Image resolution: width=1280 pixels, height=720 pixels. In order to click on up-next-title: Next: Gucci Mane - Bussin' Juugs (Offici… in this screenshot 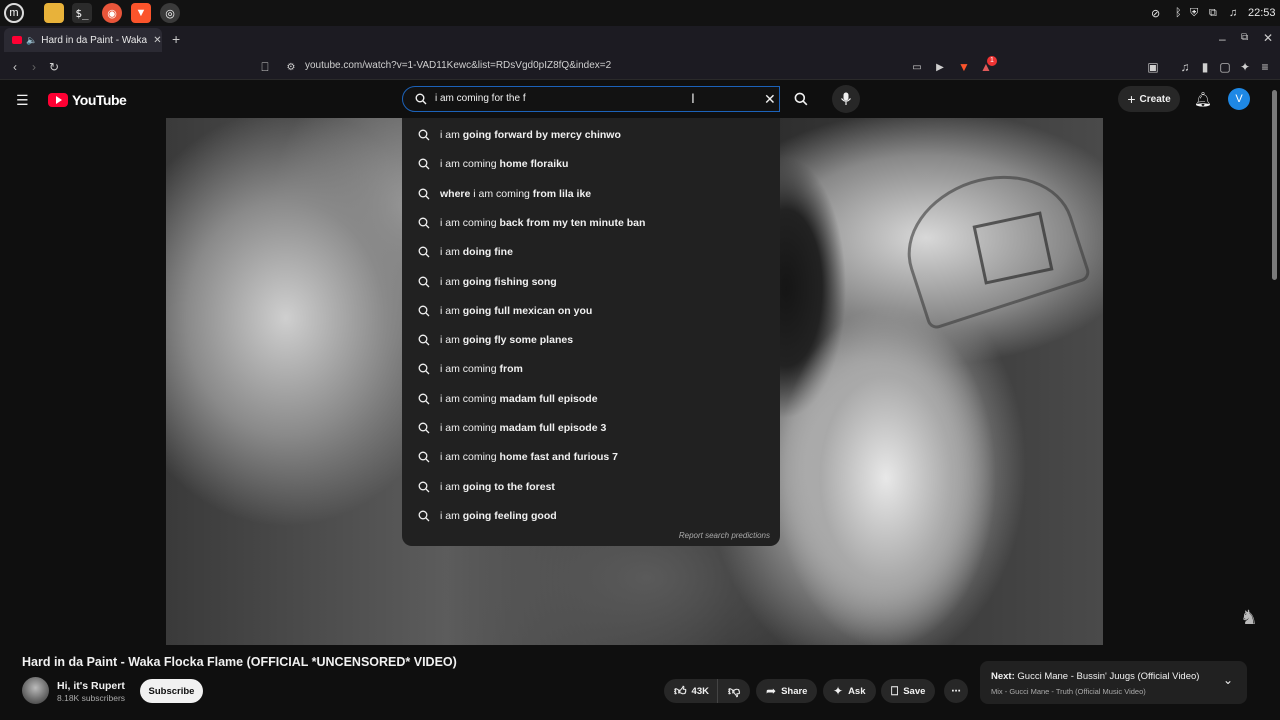, I will do `click(1095, 676)`.